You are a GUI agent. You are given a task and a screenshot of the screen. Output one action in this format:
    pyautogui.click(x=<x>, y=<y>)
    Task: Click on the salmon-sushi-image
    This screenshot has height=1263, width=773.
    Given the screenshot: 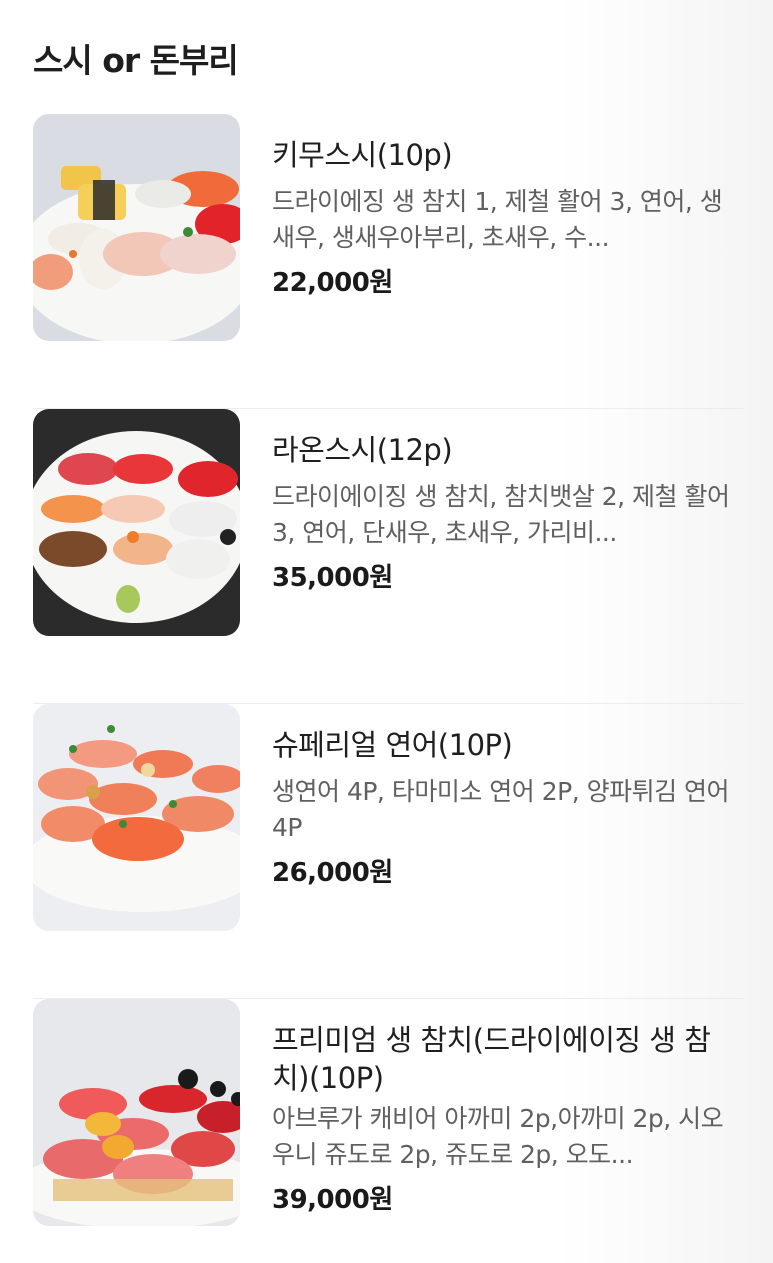 What is the action you would take?
    pyautogui.click(x=136, y=817)
    